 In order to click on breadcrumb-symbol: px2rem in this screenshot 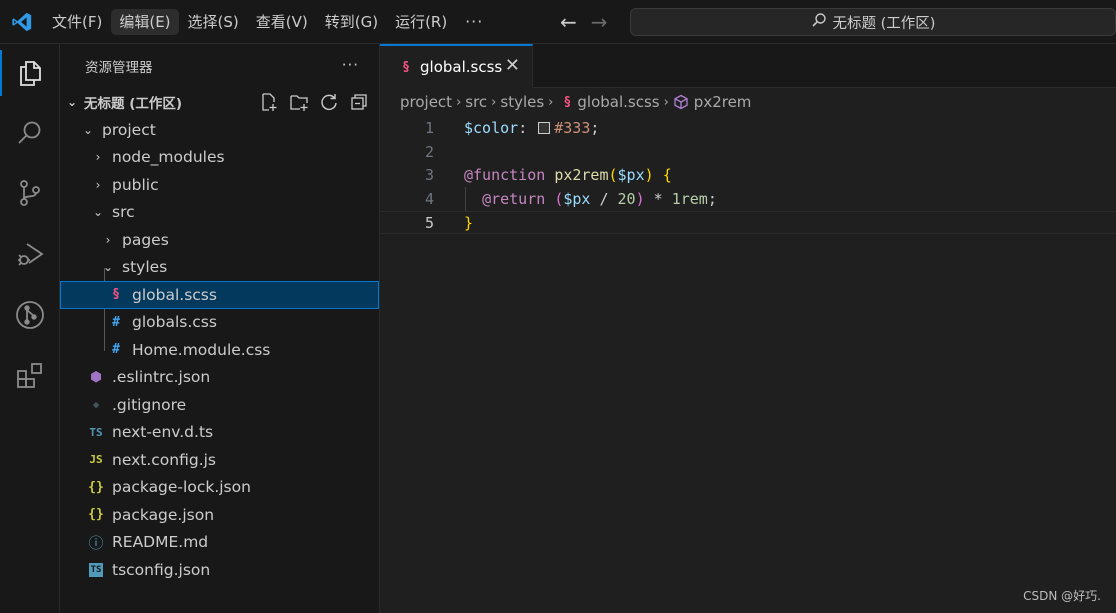, I will do `click(723, 102)`.